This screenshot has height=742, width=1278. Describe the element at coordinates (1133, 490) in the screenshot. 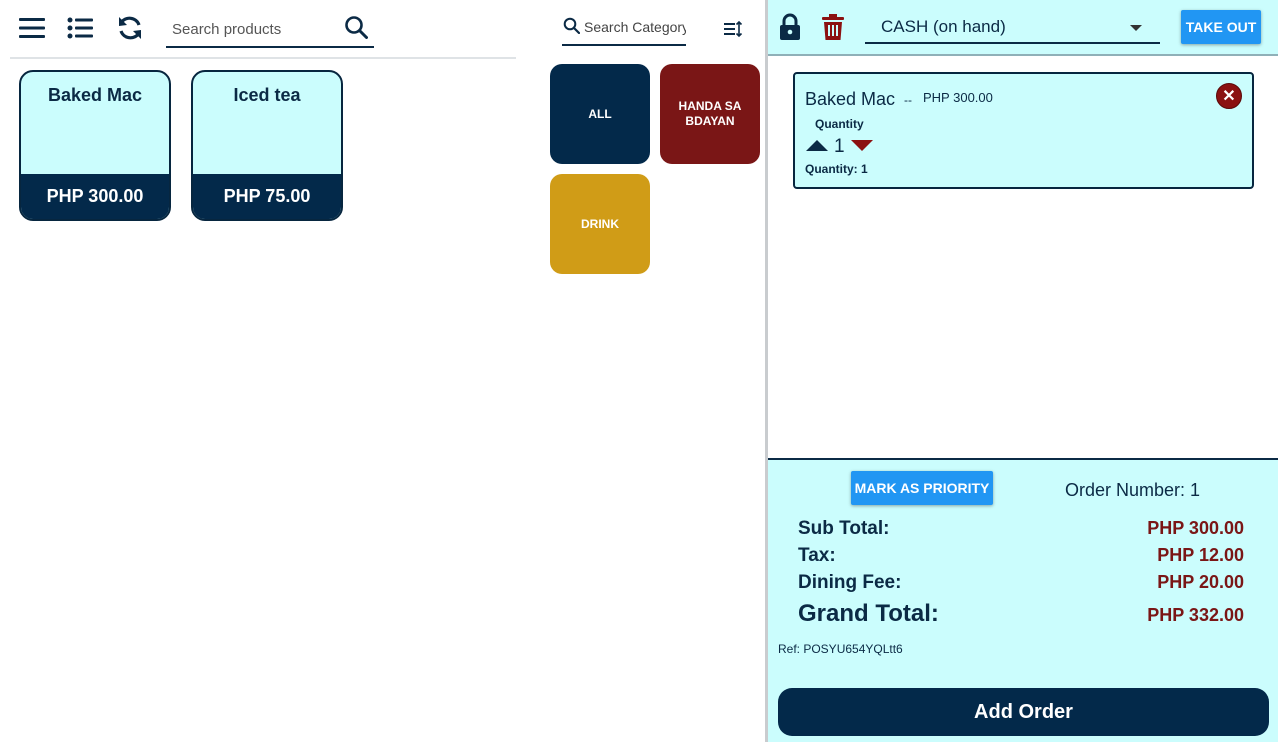

I see `order-number: Order Number: 1` at that location.